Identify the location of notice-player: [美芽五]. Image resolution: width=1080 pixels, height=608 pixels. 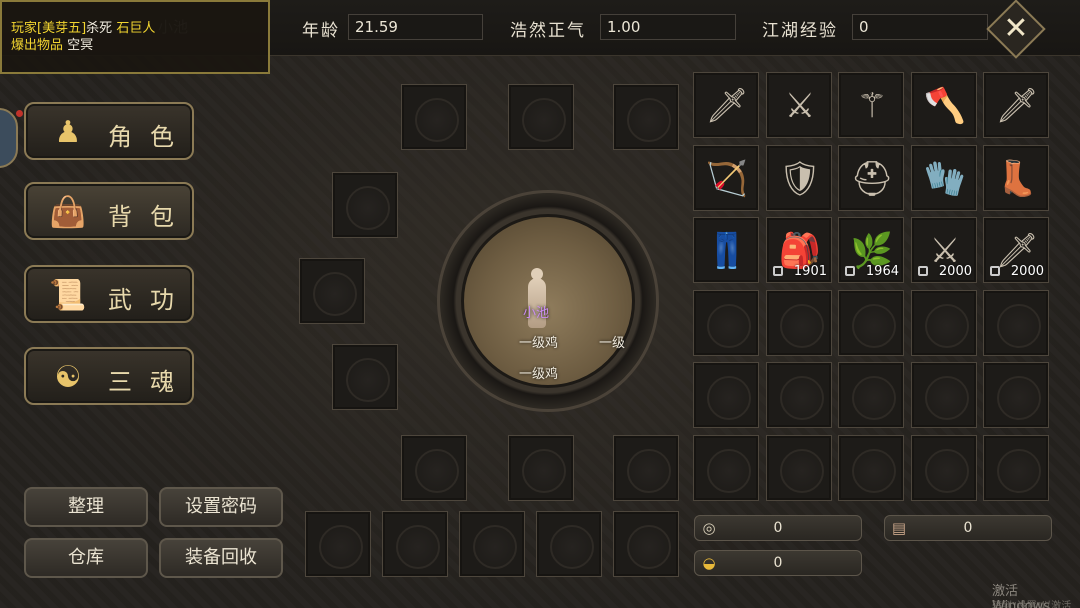
(62, 28).